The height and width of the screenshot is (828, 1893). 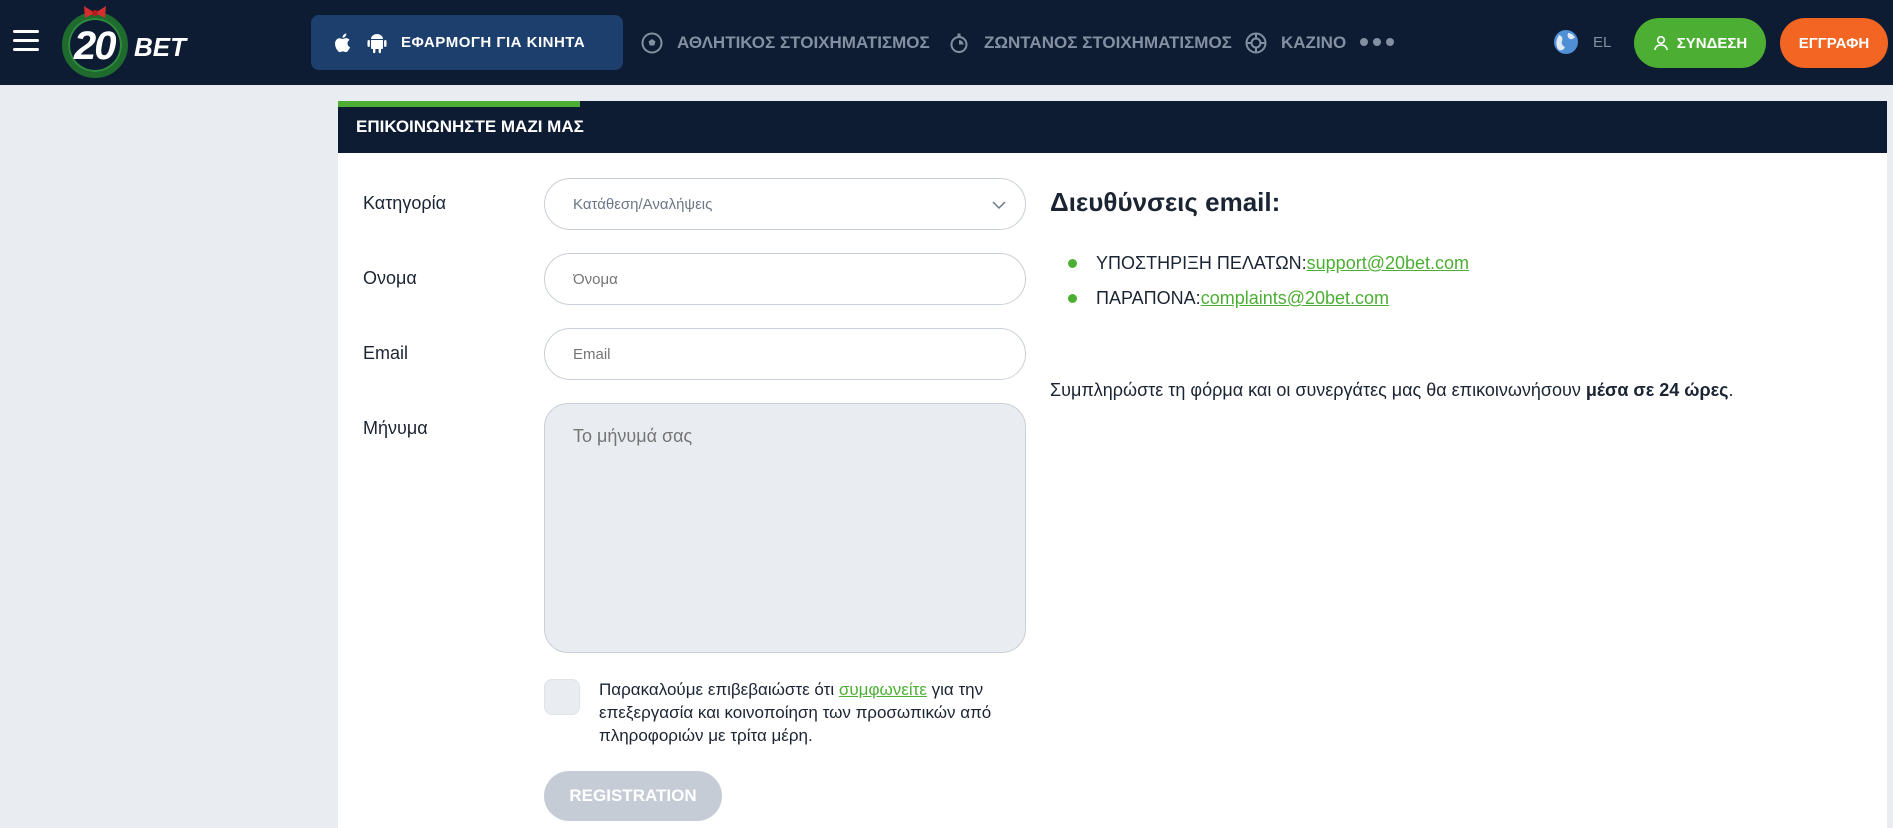 I want to click on submit-label: REGISTRATION, so click(x=633, y=795).